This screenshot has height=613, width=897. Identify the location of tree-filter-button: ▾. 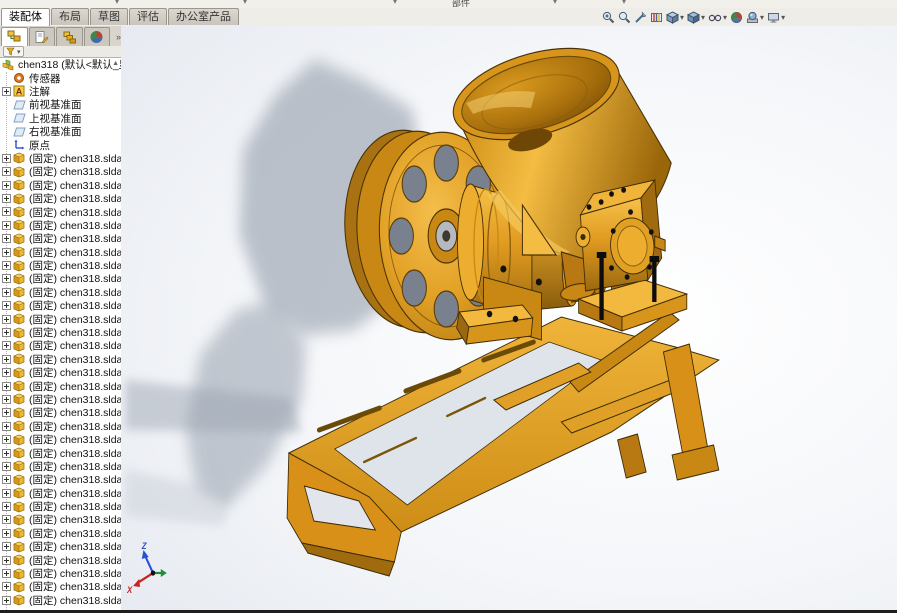
(13, 51).